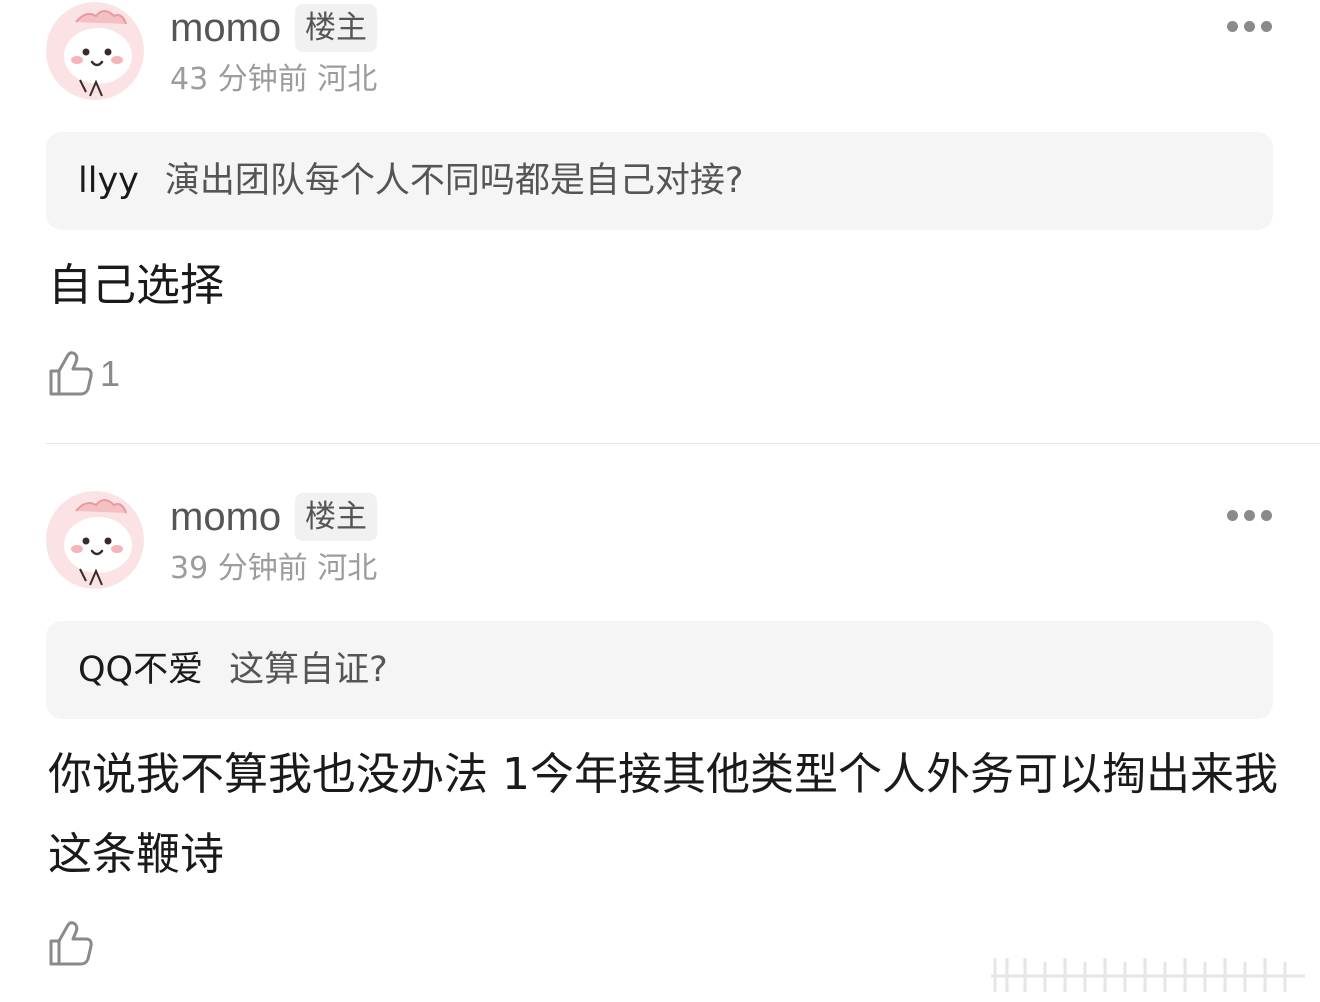  Describe the element at coordinates (454, 181) in the screenshot. I see `quote-text: 演出团队每个人不同吗都是自己对接?` at that location.